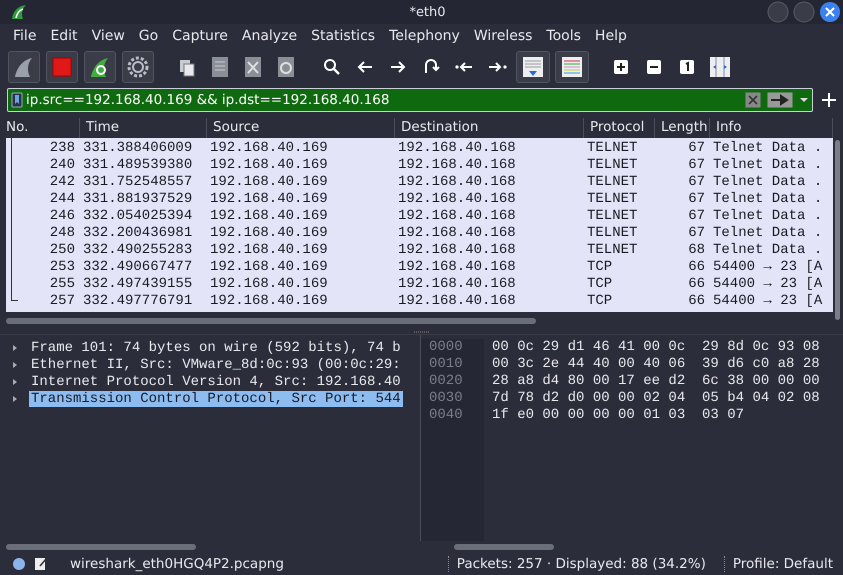  What do you see at coordinates (177, 564) in the screenshot?
I see `capture-file-name: wireshark_eth0HGQ4P2.pcapng` at bounding box center [177, 564].